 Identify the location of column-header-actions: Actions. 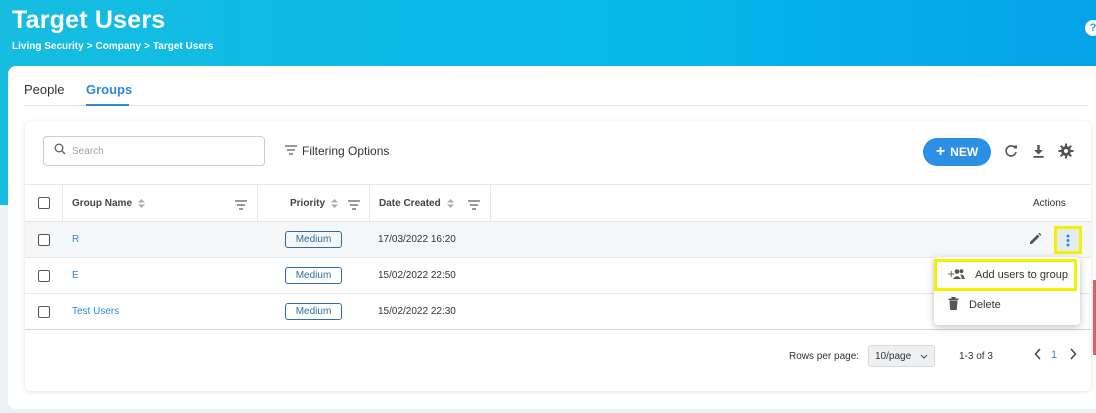
(1049, 203).